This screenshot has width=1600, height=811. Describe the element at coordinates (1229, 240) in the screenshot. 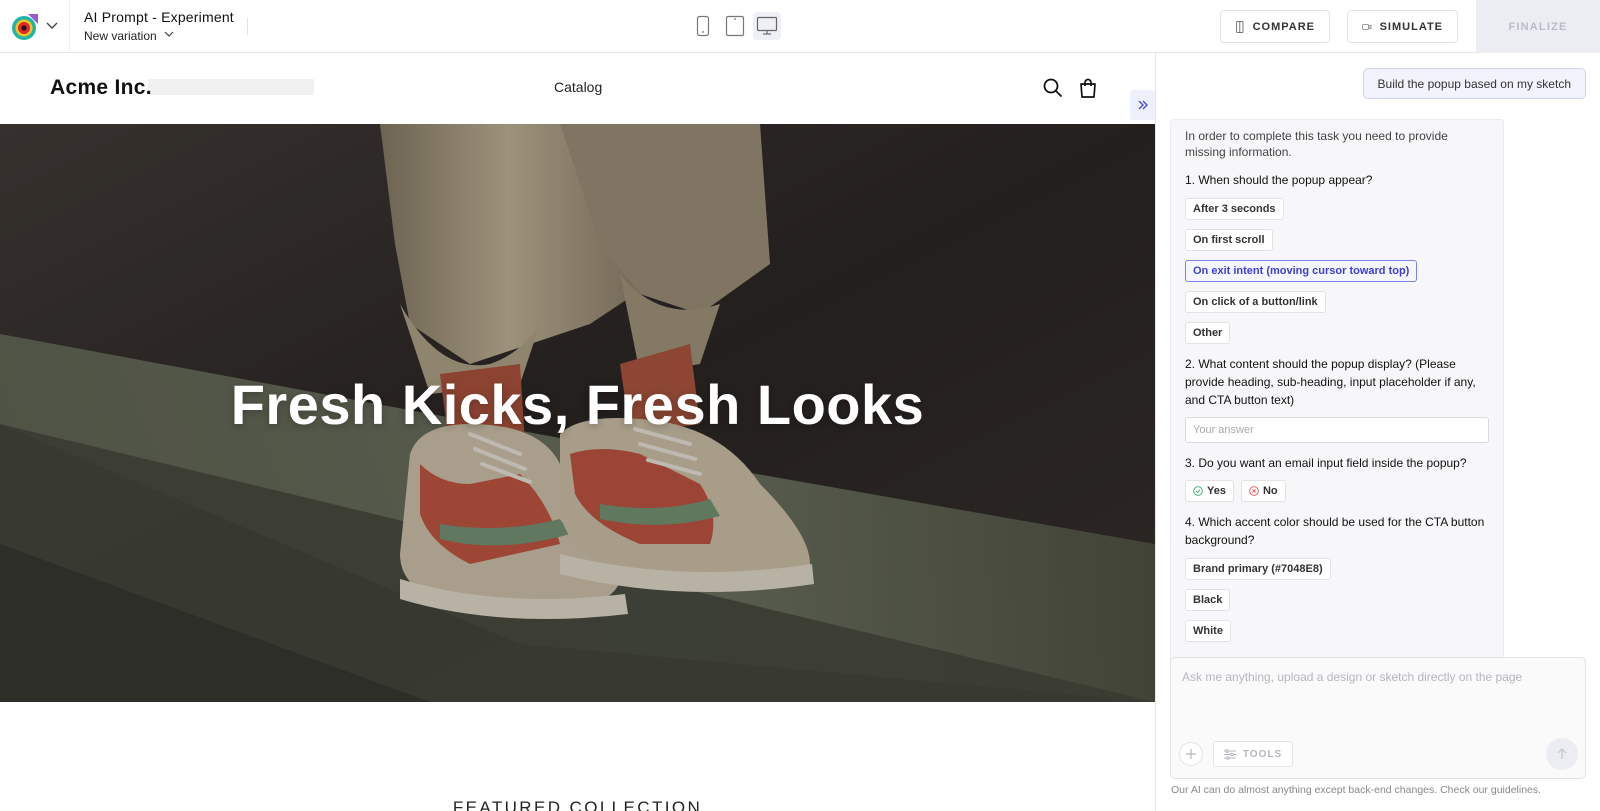

I see `option-first-scroll: On first scroll` at that location.